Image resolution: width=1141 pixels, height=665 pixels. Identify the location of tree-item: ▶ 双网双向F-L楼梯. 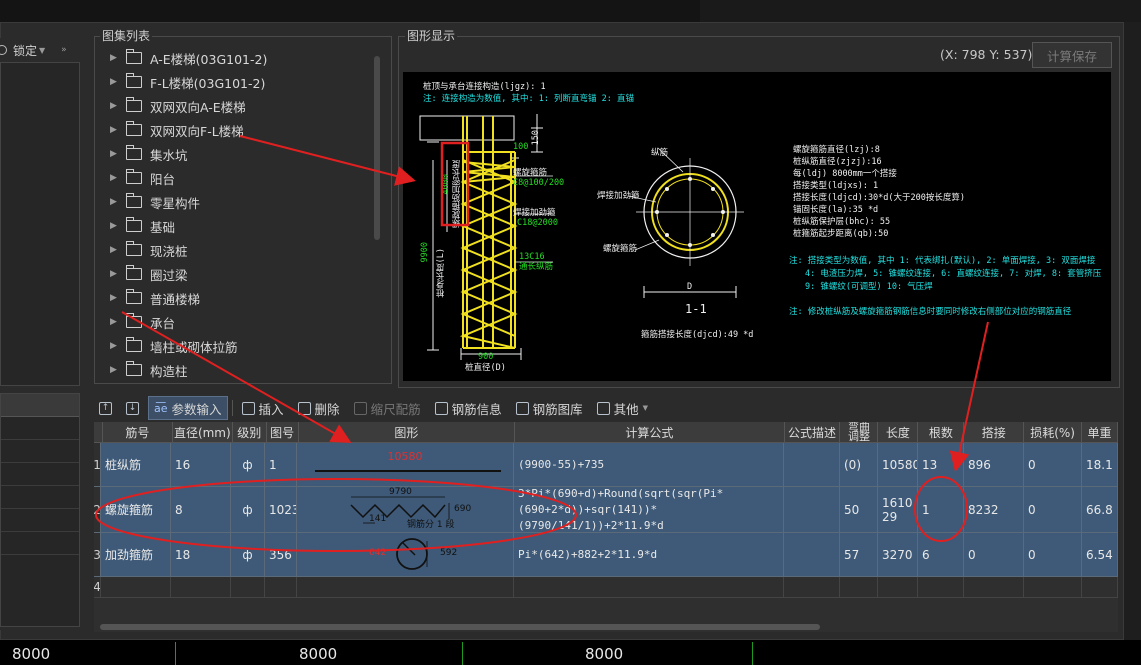
(235, 130).